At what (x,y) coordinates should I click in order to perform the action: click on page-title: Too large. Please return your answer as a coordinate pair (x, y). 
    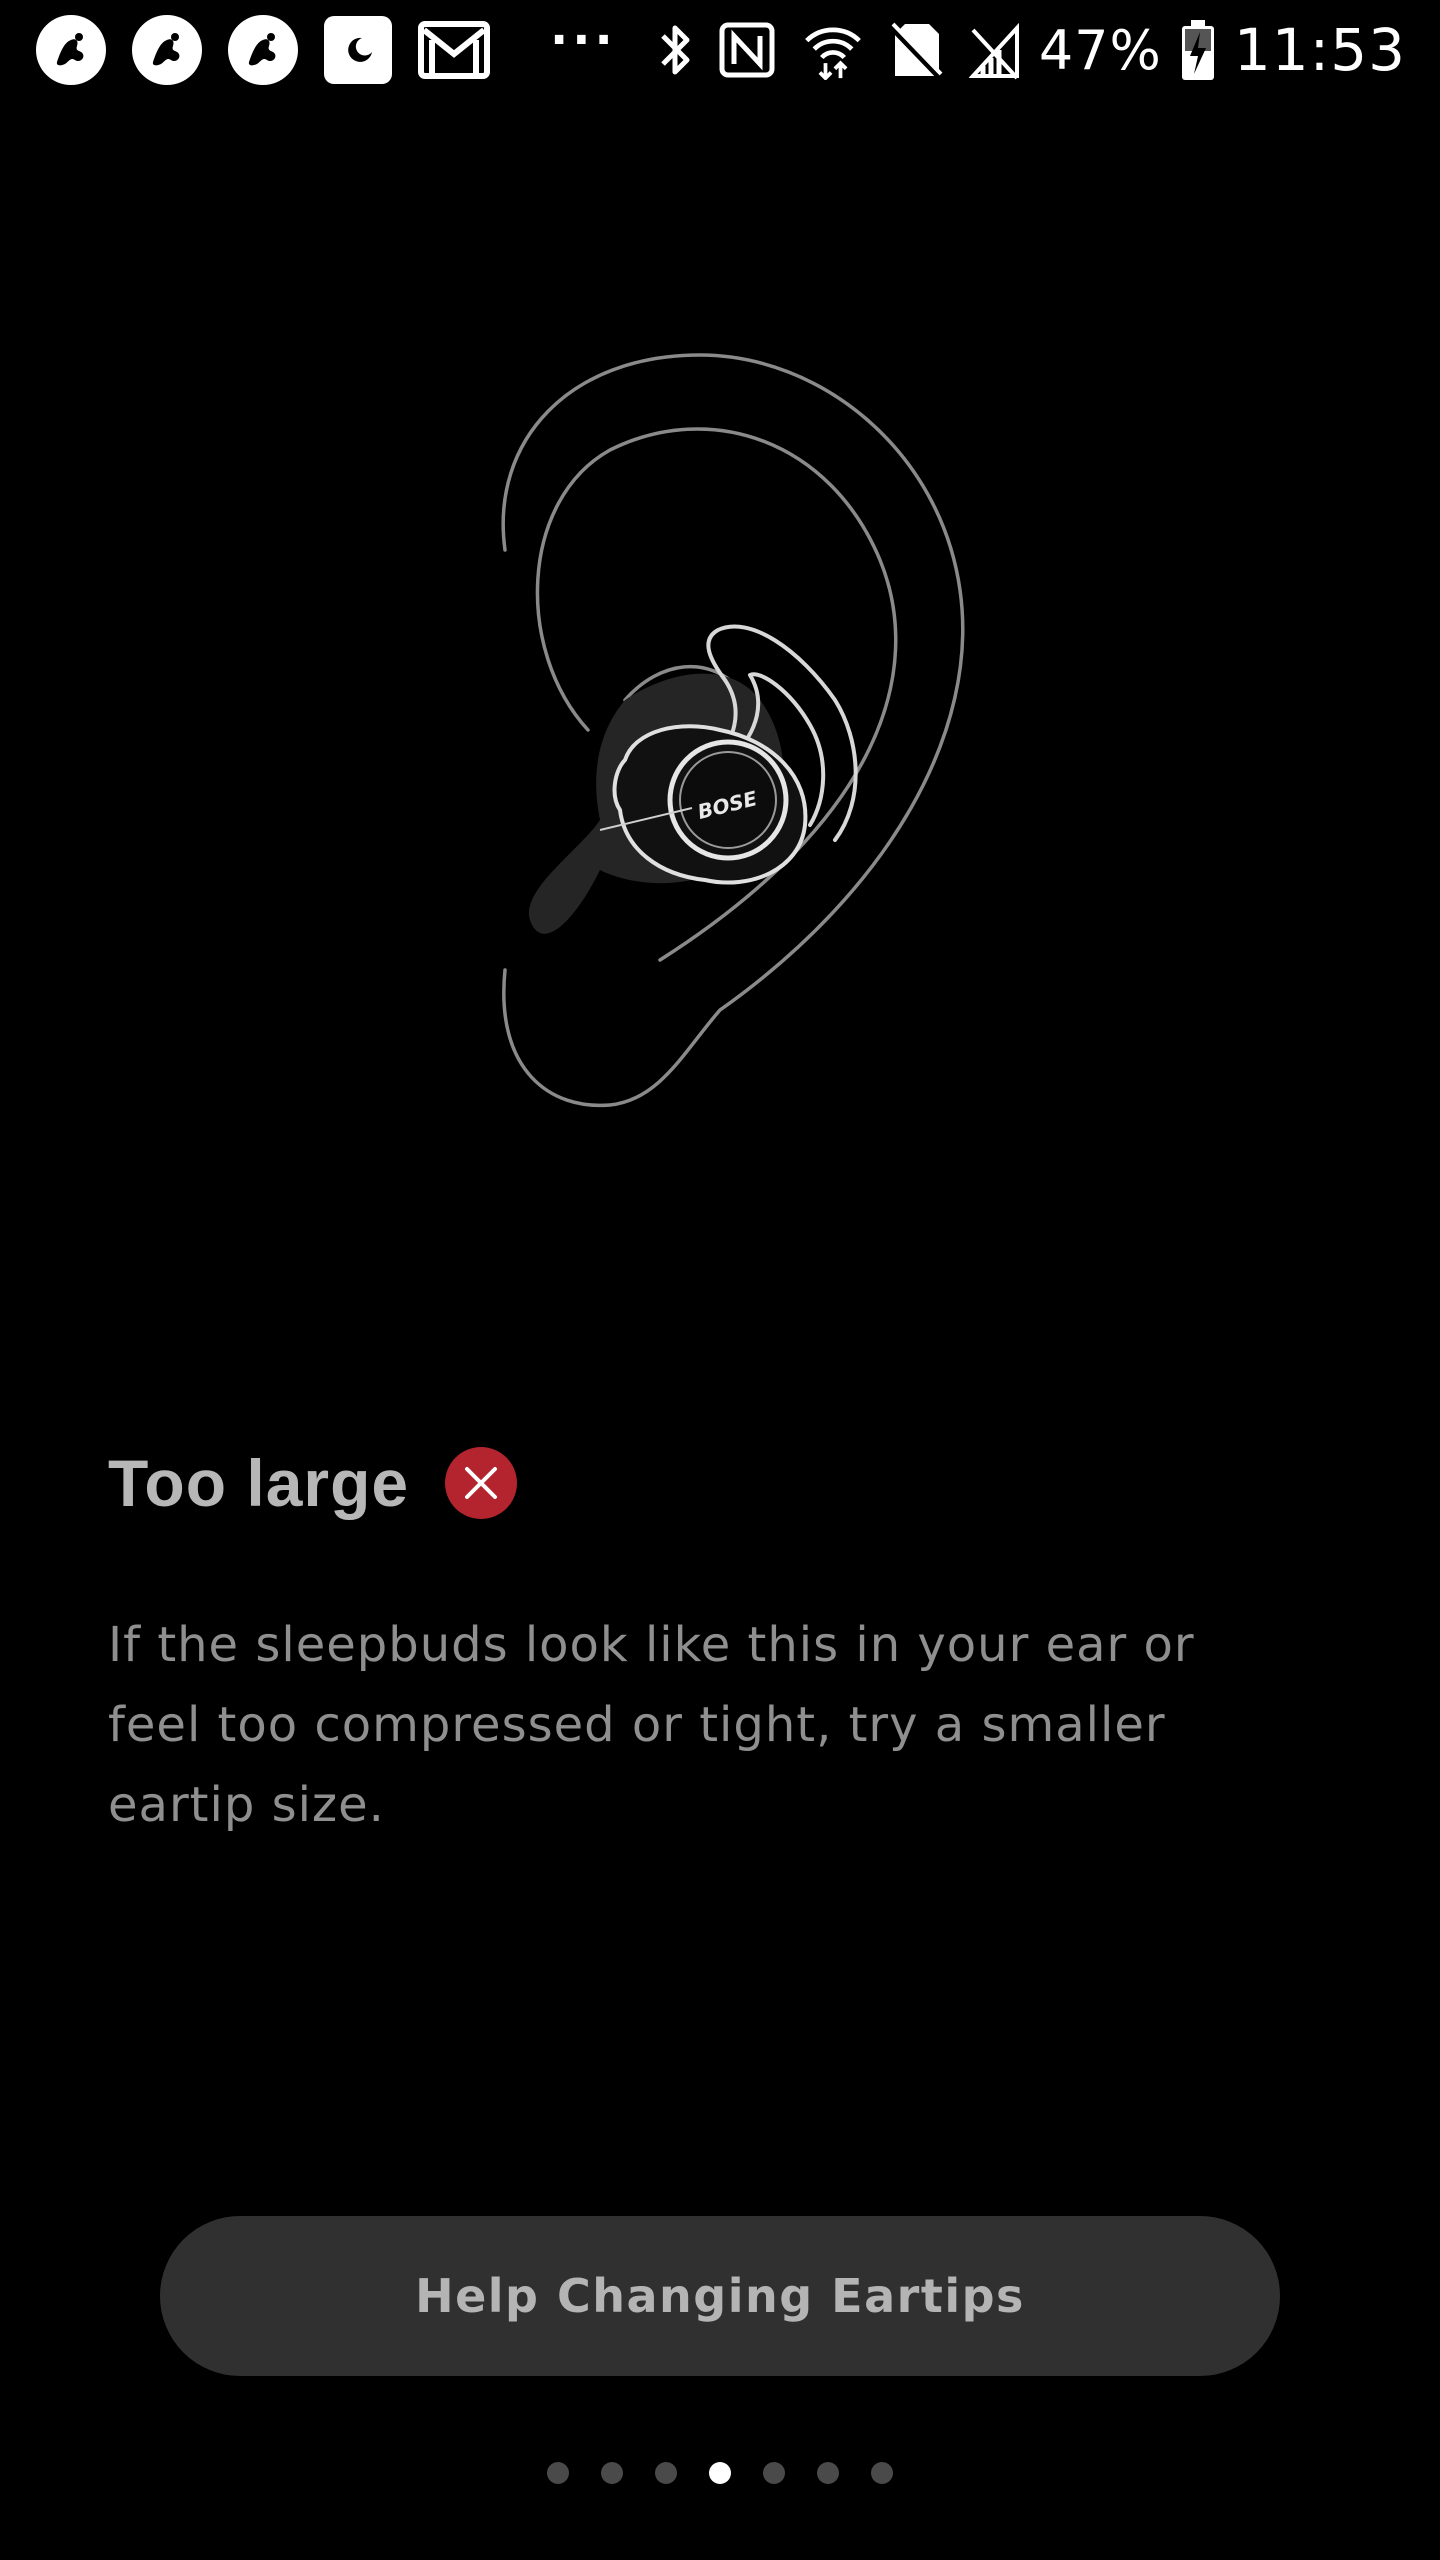
    Looking at the image, I should click on (259, 1483).